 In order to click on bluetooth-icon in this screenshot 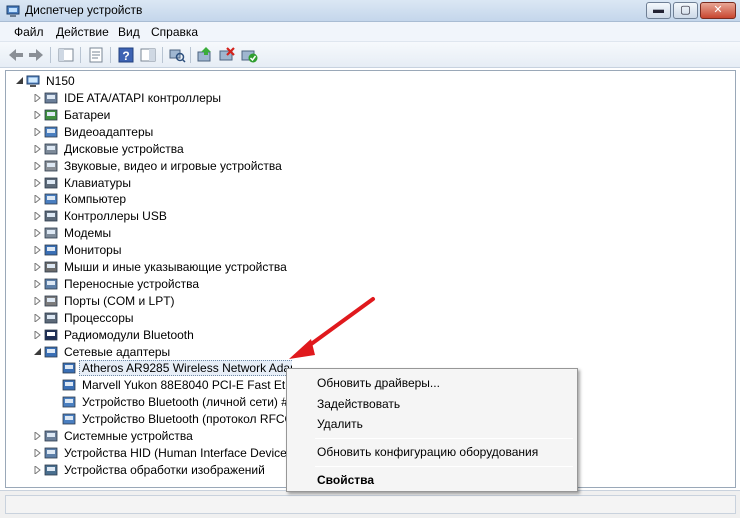, I will do `click(51, 334)`.